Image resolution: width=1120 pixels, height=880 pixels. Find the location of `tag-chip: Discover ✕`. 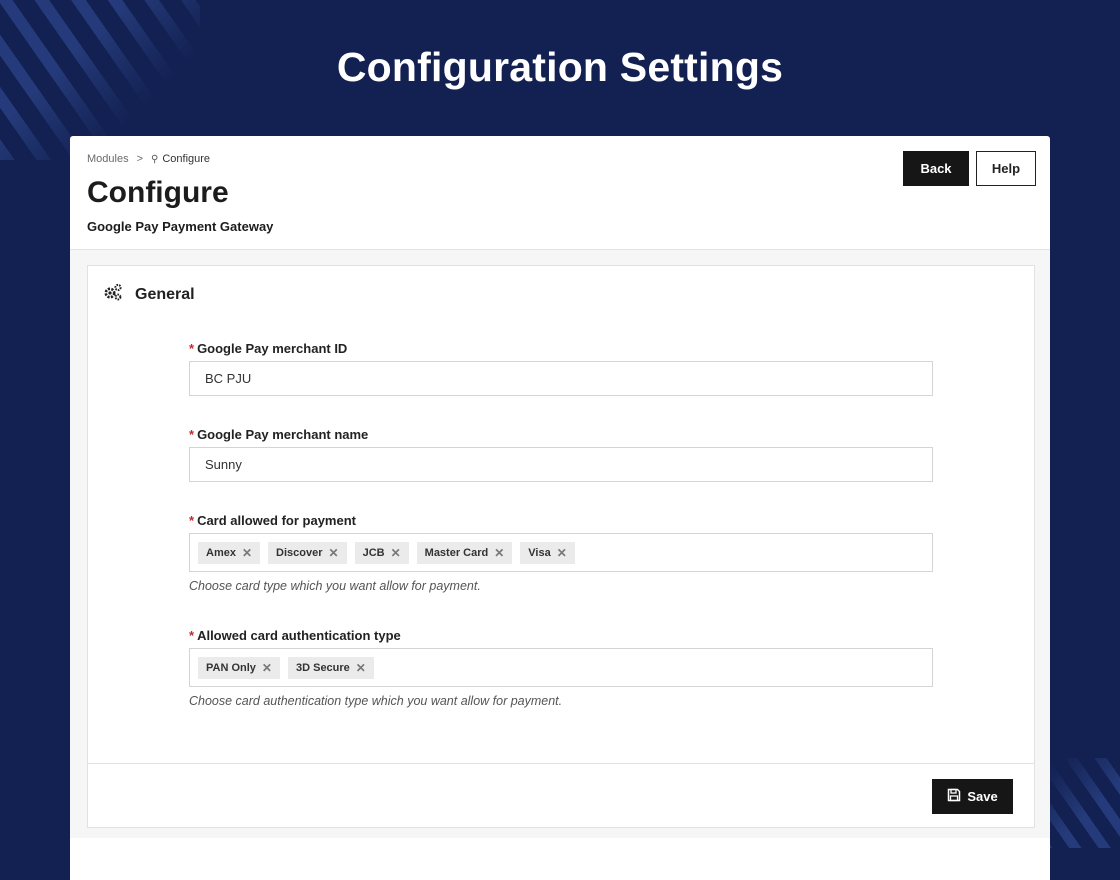

tag-chip: Discover ✕ is located at coordinates (307, 552).